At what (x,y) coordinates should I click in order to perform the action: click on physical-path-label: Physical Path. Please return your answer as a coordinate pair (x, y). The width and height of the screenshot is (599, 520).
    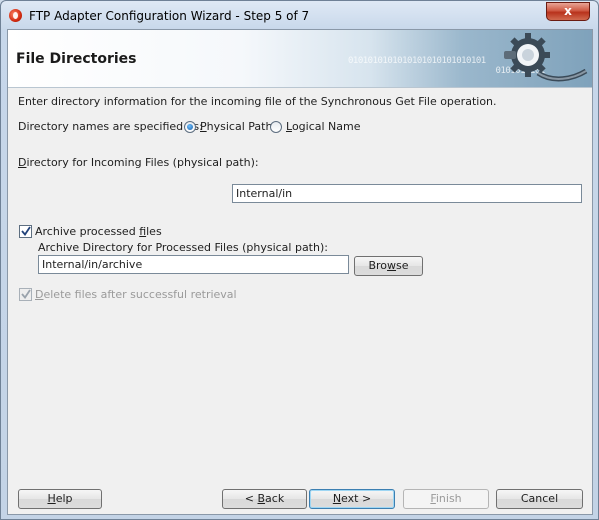
    Looking at the image, I should click on (236, 126).